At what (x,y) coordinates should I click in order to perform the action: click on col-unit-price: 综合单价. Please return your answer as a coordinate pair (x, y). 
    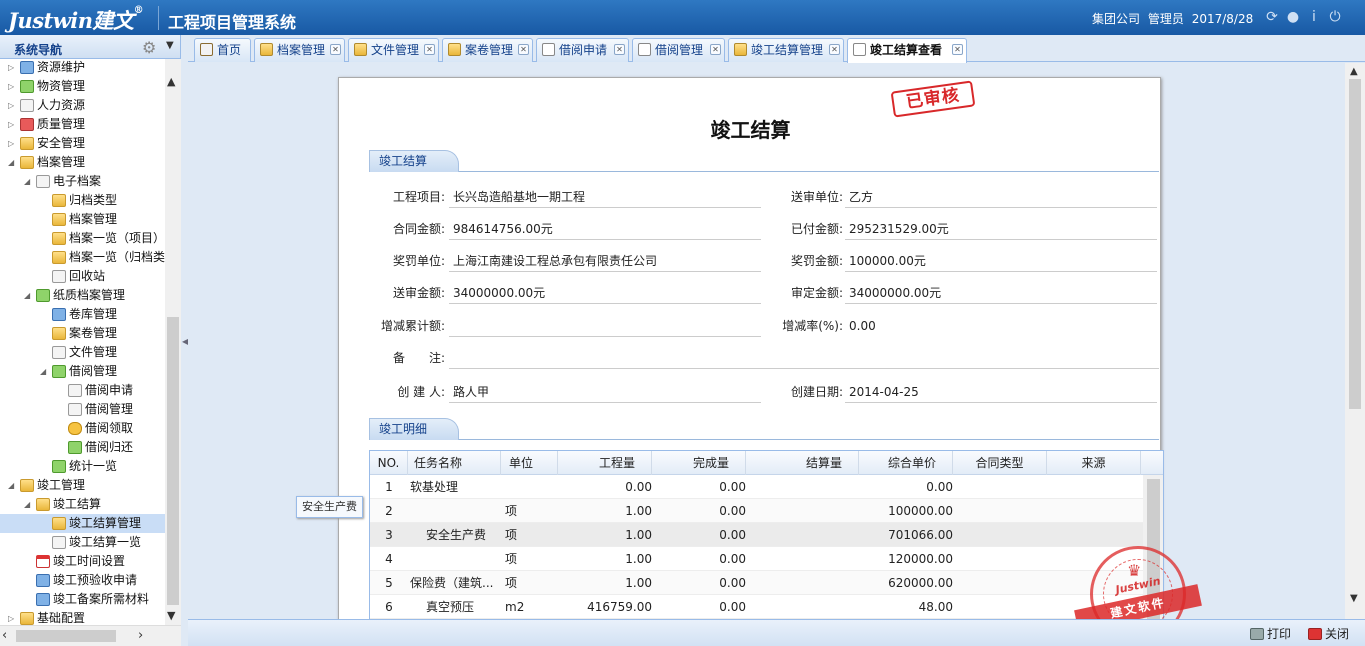
    Looking at the image, I should click on (906, 463).